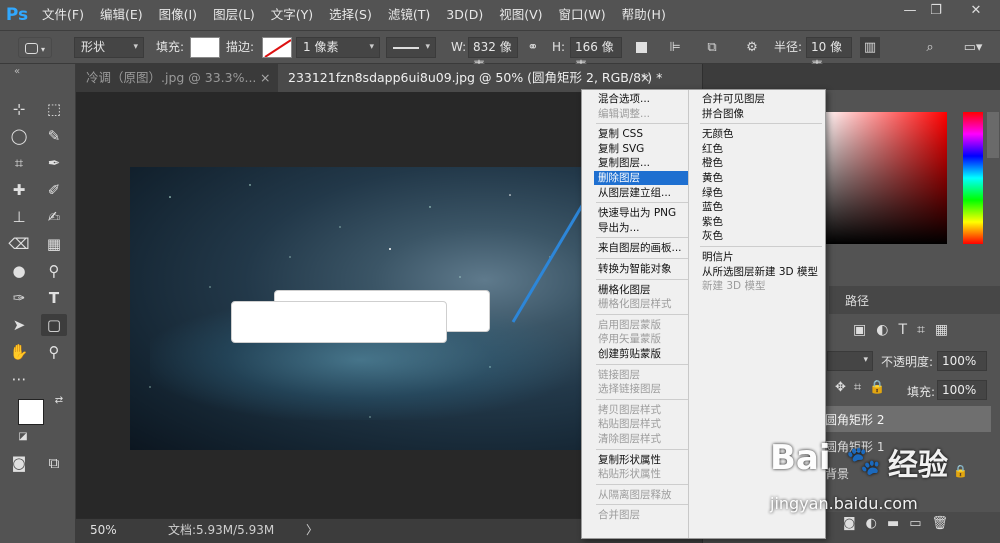  What do you see at coordinates (312, 530) in the screenshot?
I see `status-menu-arrow-icon: 〉` at bounding box center [312, 530].